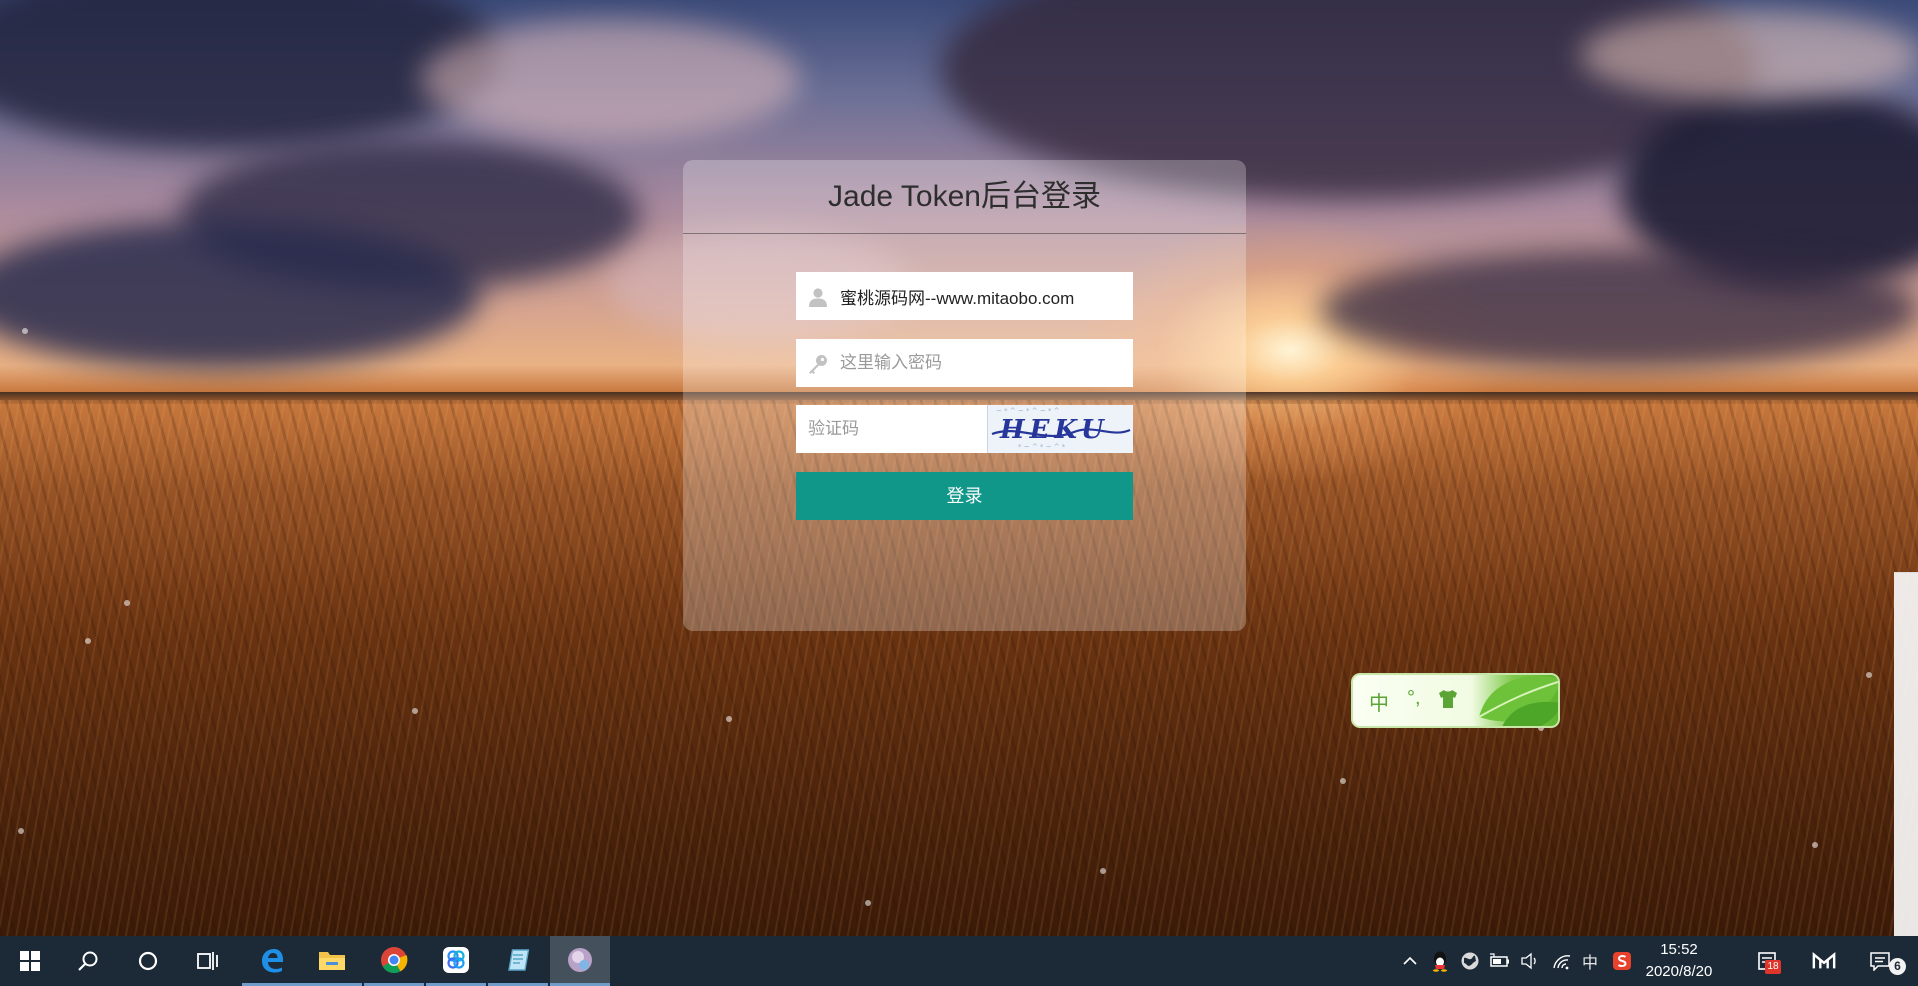 This screenshot has height=986, width=1918. What do you see at coordinates (1906, 754) in the screenshot?
I see `side-panel-edge` at bounding box center [1906, 754].